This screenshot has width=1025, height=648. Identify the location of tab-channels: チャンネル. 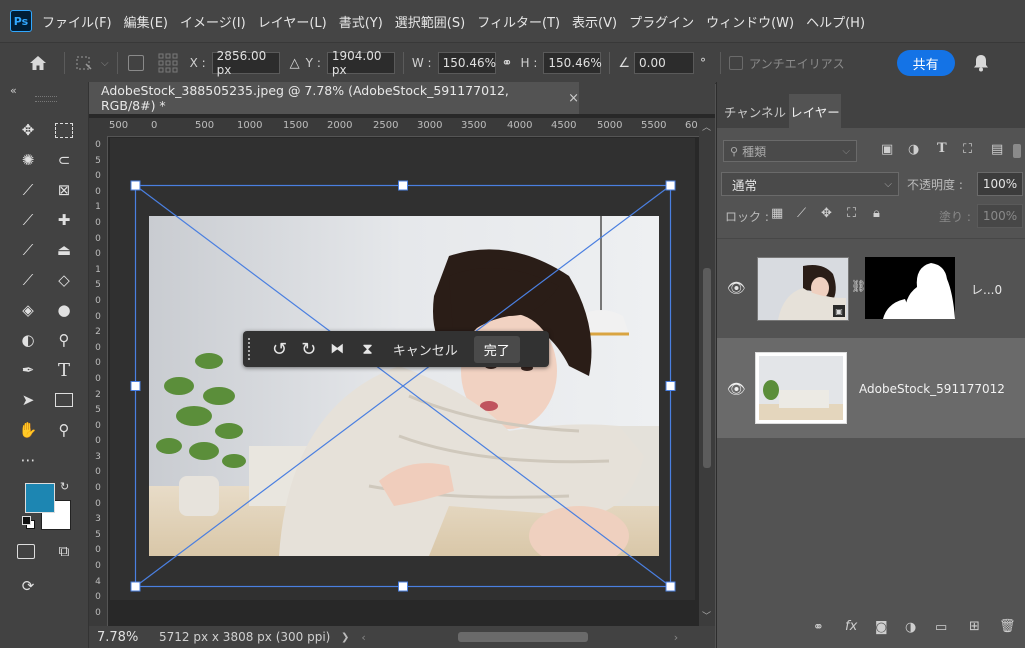
(755, 111).